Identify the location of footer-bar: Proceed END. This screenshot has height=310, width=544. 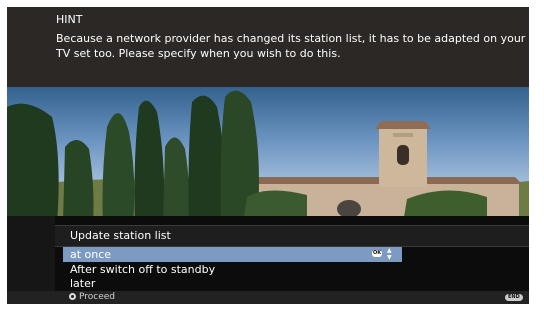
(268, 297).